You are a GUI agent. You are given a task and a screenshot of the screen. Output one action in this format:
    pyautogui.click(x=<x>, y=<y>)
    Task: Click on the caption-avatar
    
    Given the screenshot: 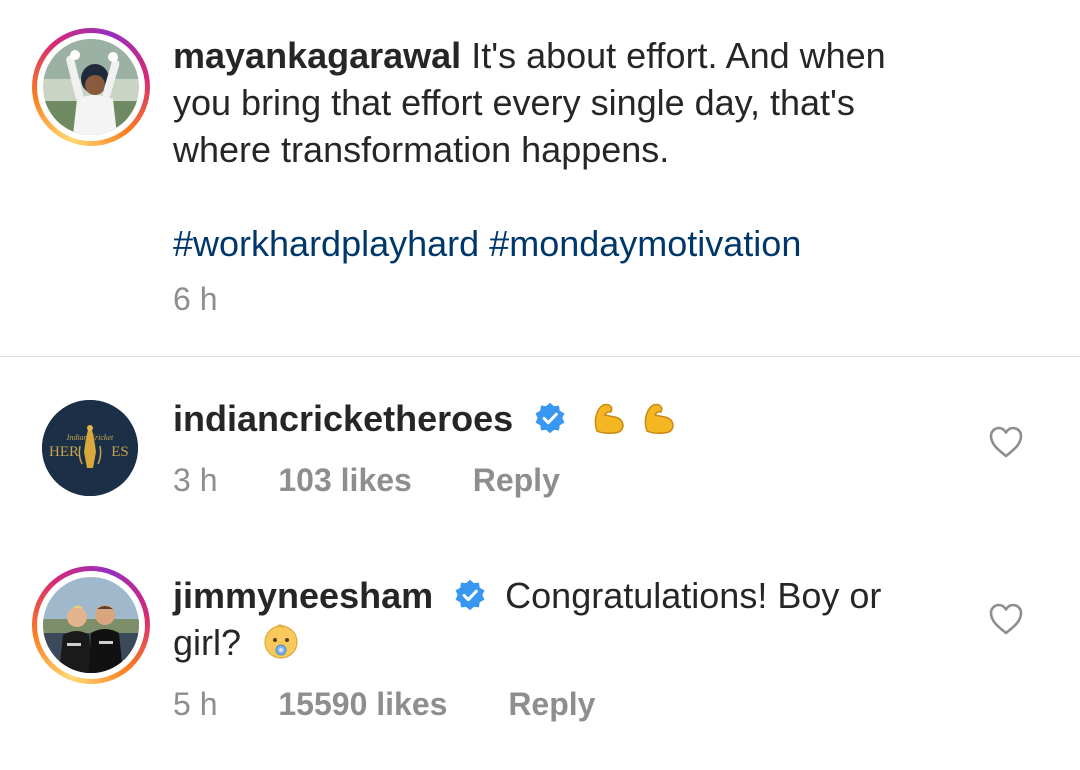 What is the action you would take?
    pyautogui.click(x=91, y=87)
    